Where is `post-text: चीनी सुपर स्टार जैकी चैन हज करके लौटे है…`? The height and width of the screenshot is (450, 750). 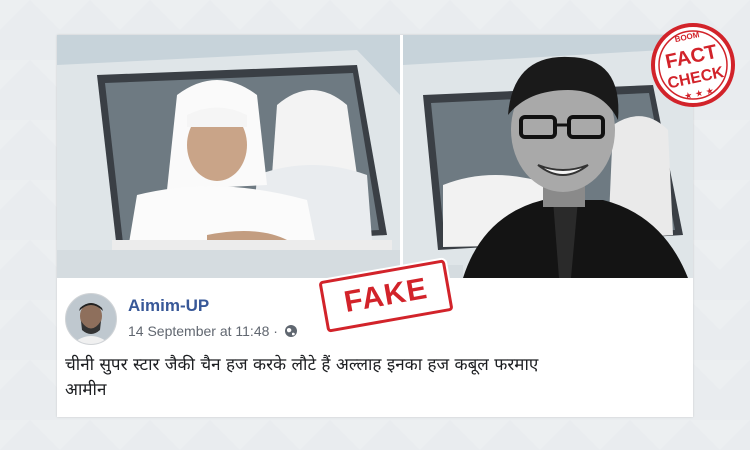 post-text: चीनी सुपर स्टार जैकी चैन हज करके लौटे है… is located at coordinates (375, 378).